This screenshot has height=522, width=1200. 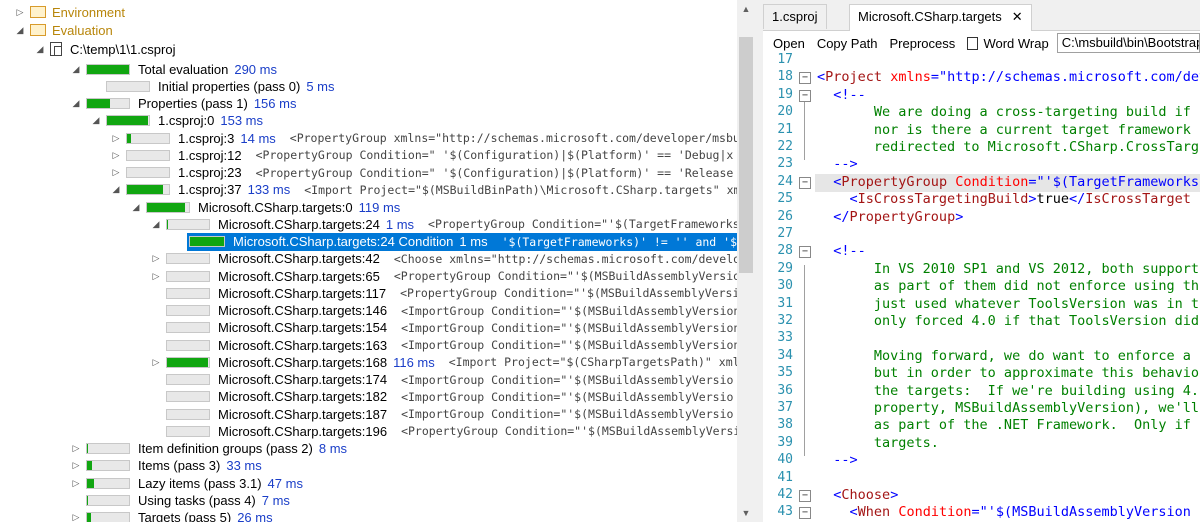 What do you see at coordinates (265, 207) in the screenshot?
I see `tree-row: ◢ Microsoft.CSharp.targets:0 119 ms` at bounding box center [265, 207].